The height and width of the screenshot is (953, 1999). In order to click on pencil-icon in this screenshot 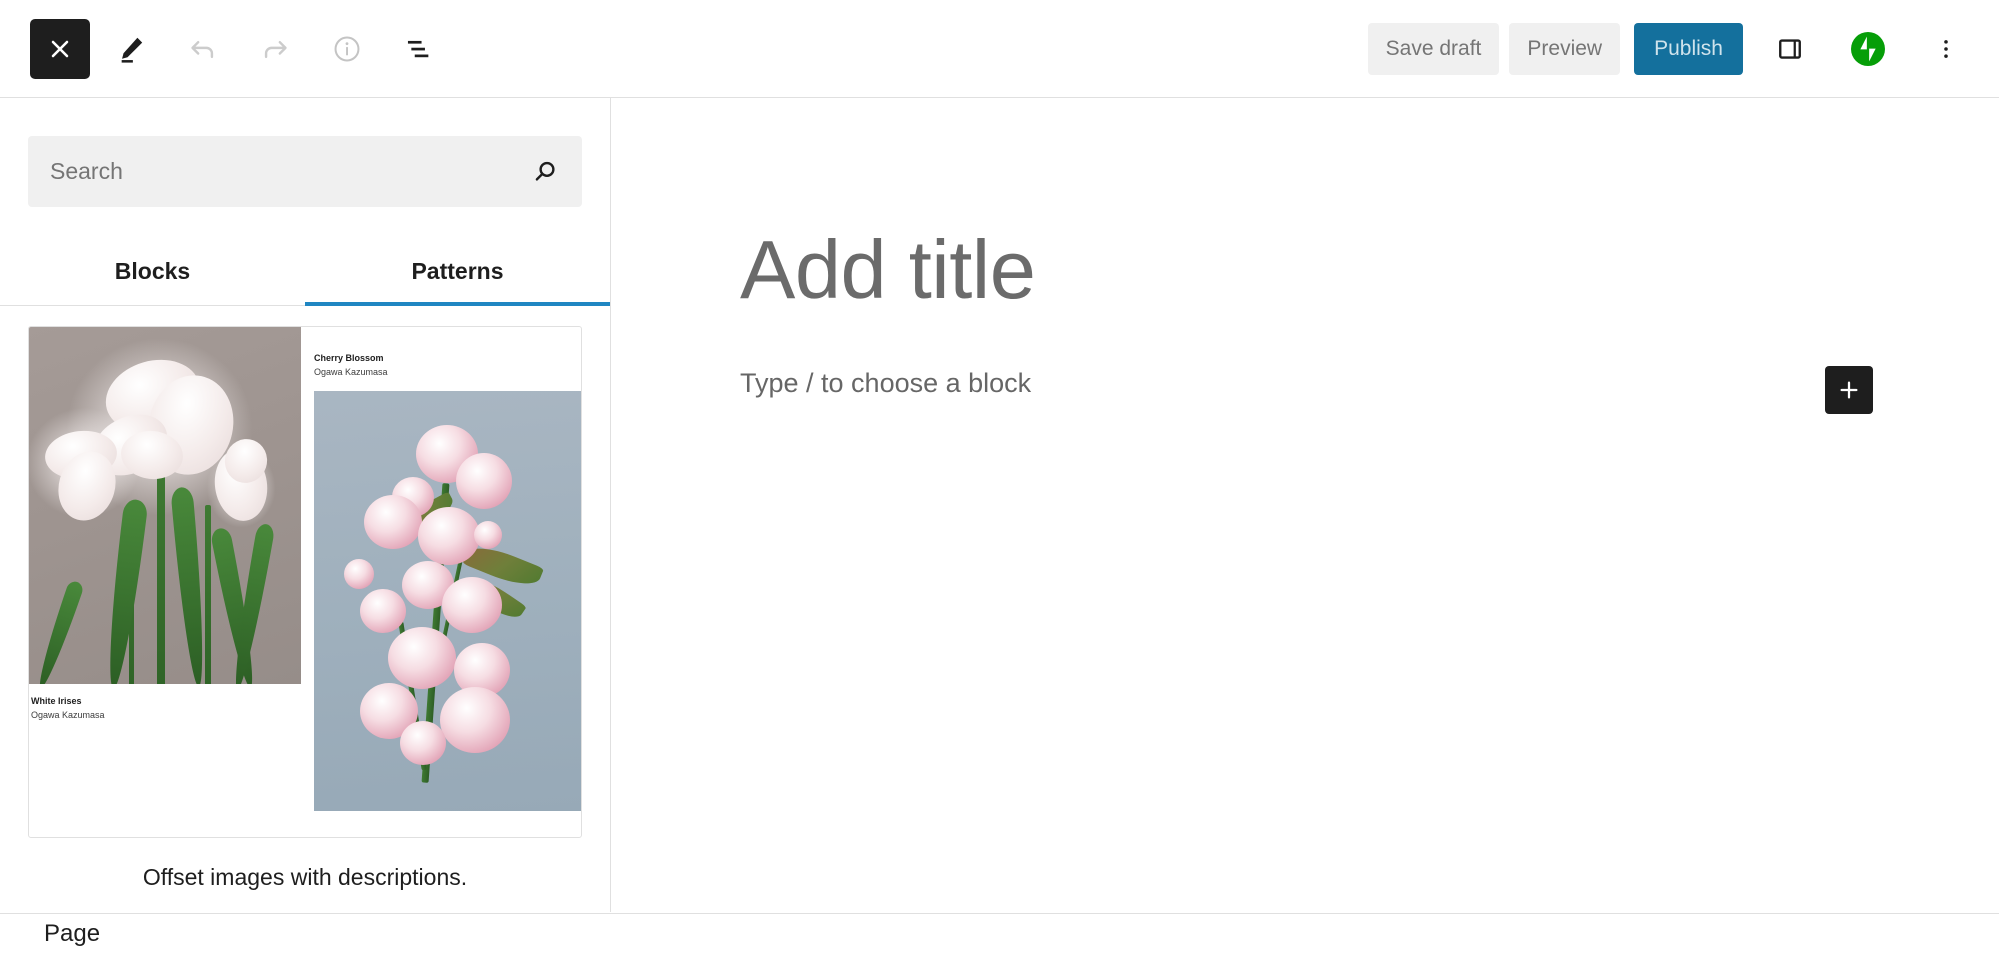, I will do `click(132, 50)`.